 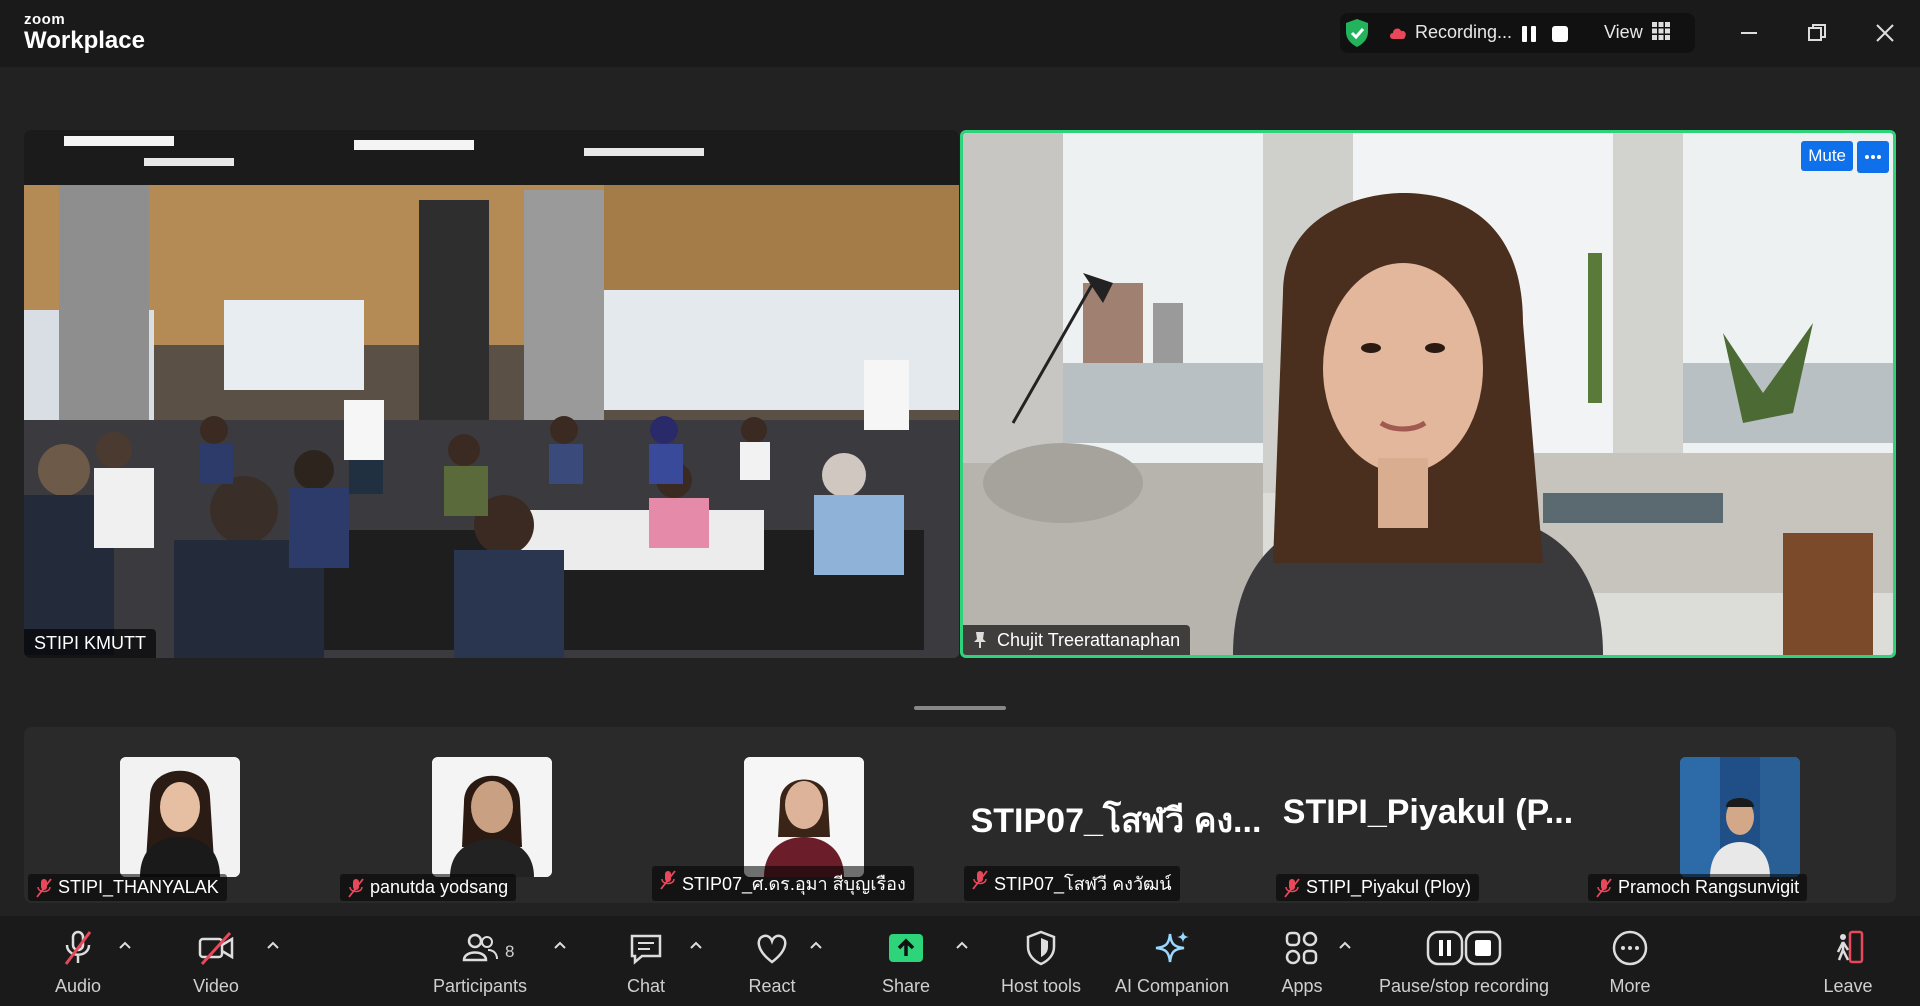 I want to click on mute-participant-button: Mute, so click(x=1827, y=156).